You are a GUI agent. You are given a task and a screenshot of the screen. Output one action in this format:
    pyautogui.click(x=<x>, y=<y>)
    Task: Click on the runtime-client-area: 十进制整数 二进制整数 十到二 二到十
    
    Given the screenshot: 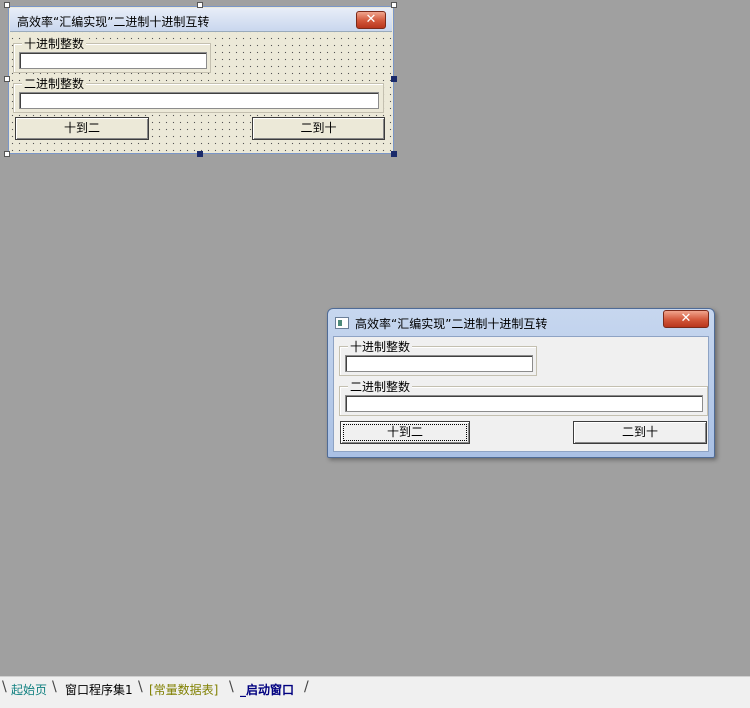 What is the action you would take?
    pyautogui.click(x=521, y=394)
    